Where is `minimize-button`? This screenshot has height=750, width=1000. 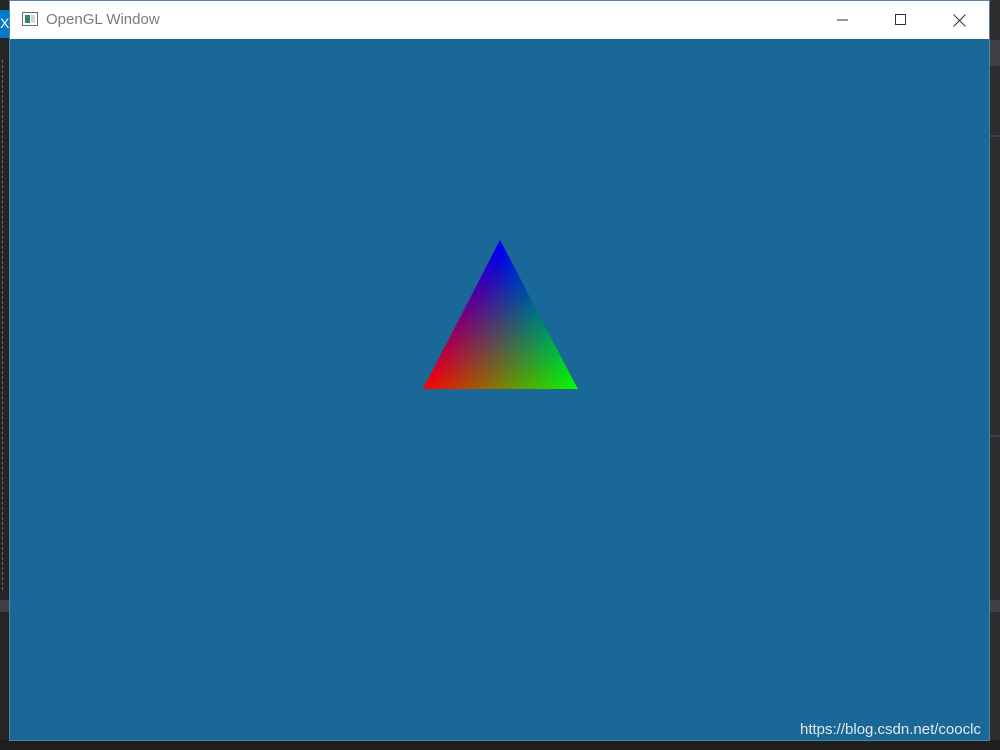
minimize-button is located at coordinates (843, 20).